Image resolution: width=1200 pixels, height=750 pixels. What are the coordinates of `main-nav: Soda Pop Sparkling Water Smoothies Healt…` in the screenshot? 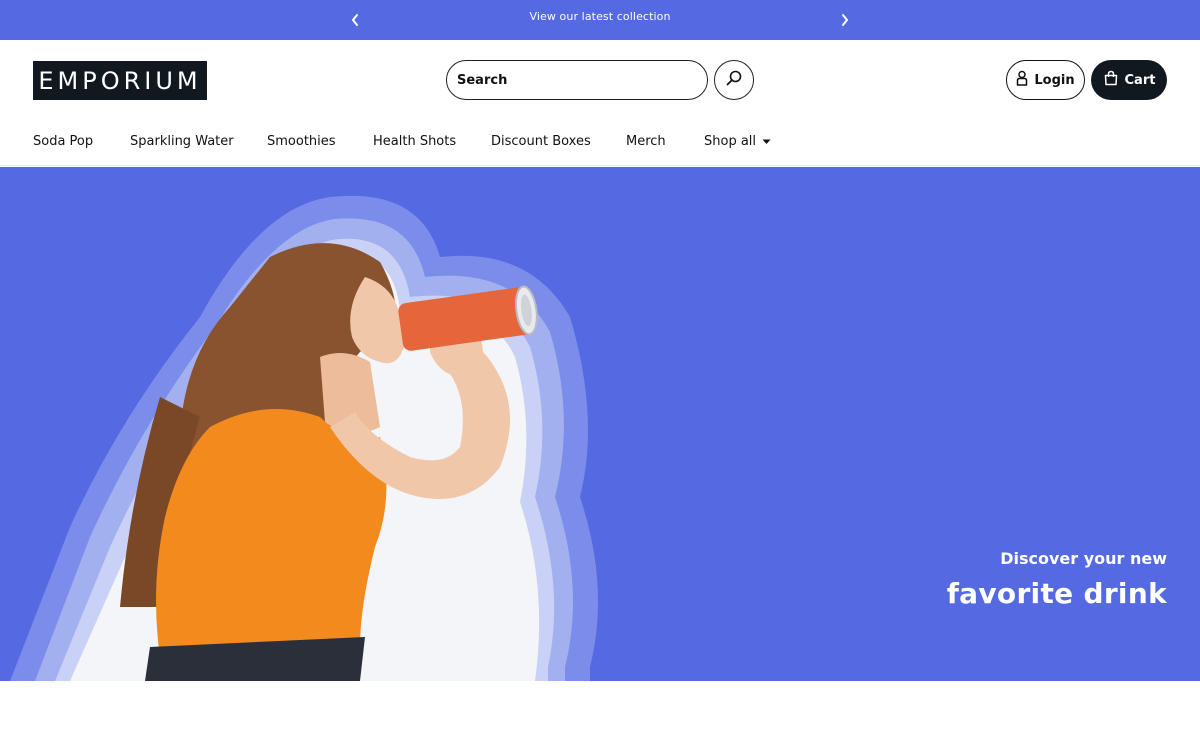 It's located at (600, 143).